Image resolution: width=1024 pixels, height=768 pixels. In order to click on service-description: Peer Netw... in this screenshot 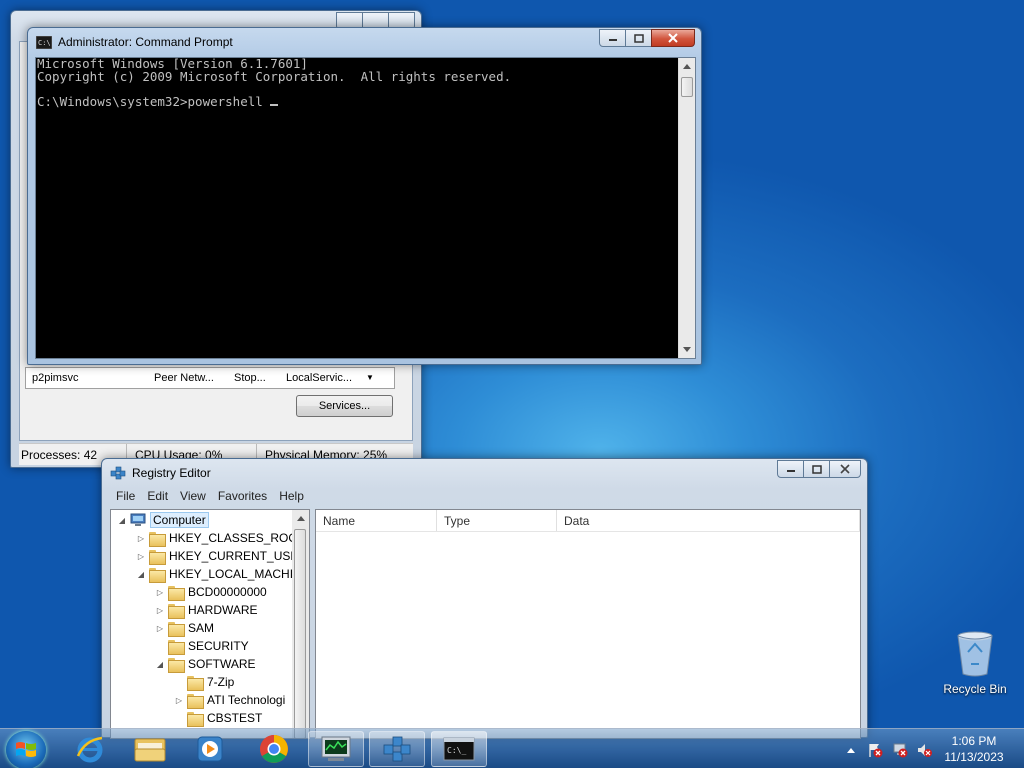, I will do `click(184, 378)`.